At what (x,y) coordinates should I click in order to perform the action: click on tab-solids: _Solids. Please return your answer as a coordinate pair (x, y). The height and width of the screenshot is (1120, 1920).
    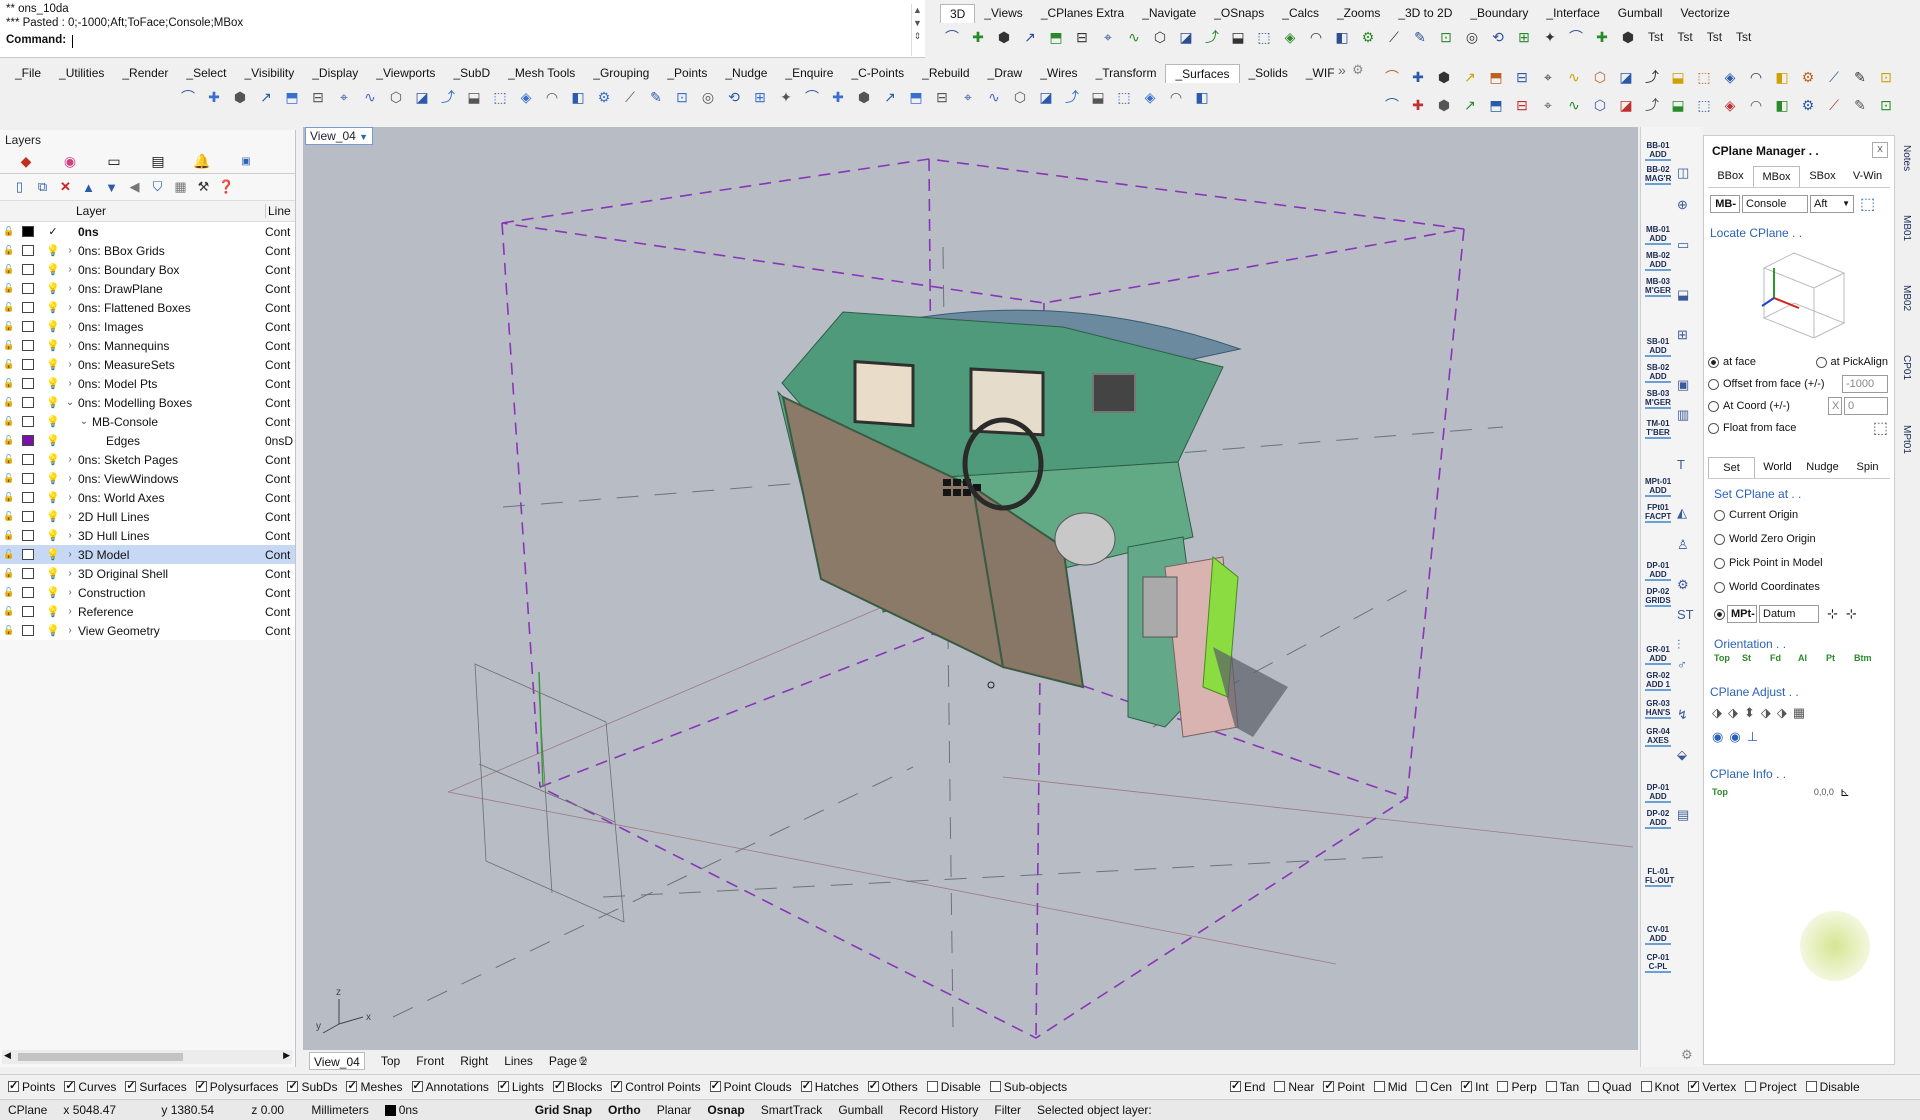
    Looking at the image, I should click on (1268, 73).